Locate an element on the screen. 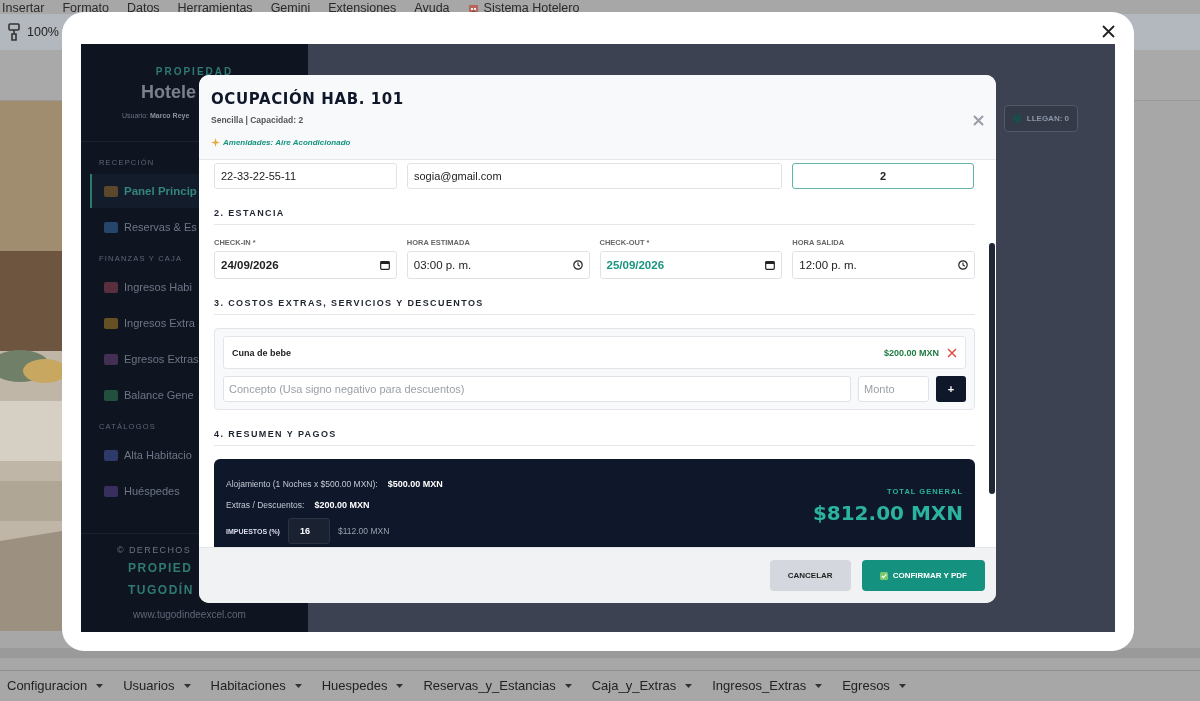 Image resolution: width=1200 pixels, height=701 pixels. sidebar-item: Ingresos Extra is located at coordinates (144, 323).